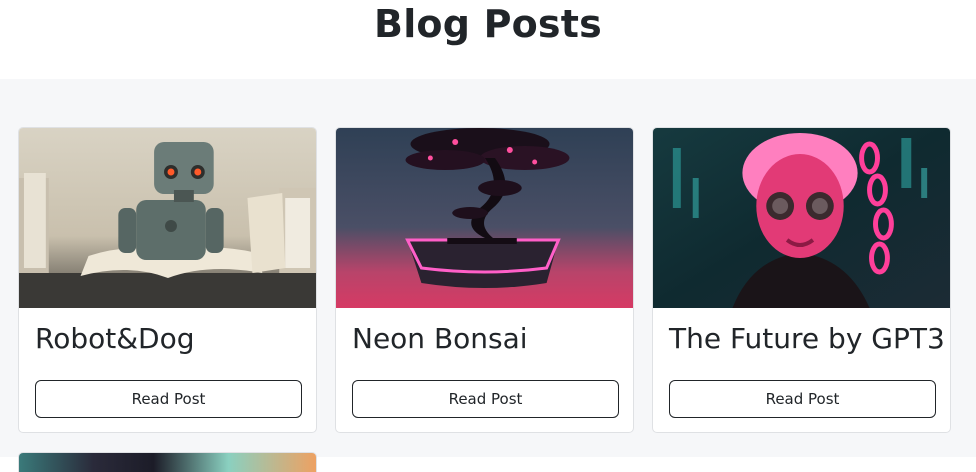 Image resolution: width=976 pixels, height=472 pixels. I want to click on robot-reading-book-image, so click(167, 218).